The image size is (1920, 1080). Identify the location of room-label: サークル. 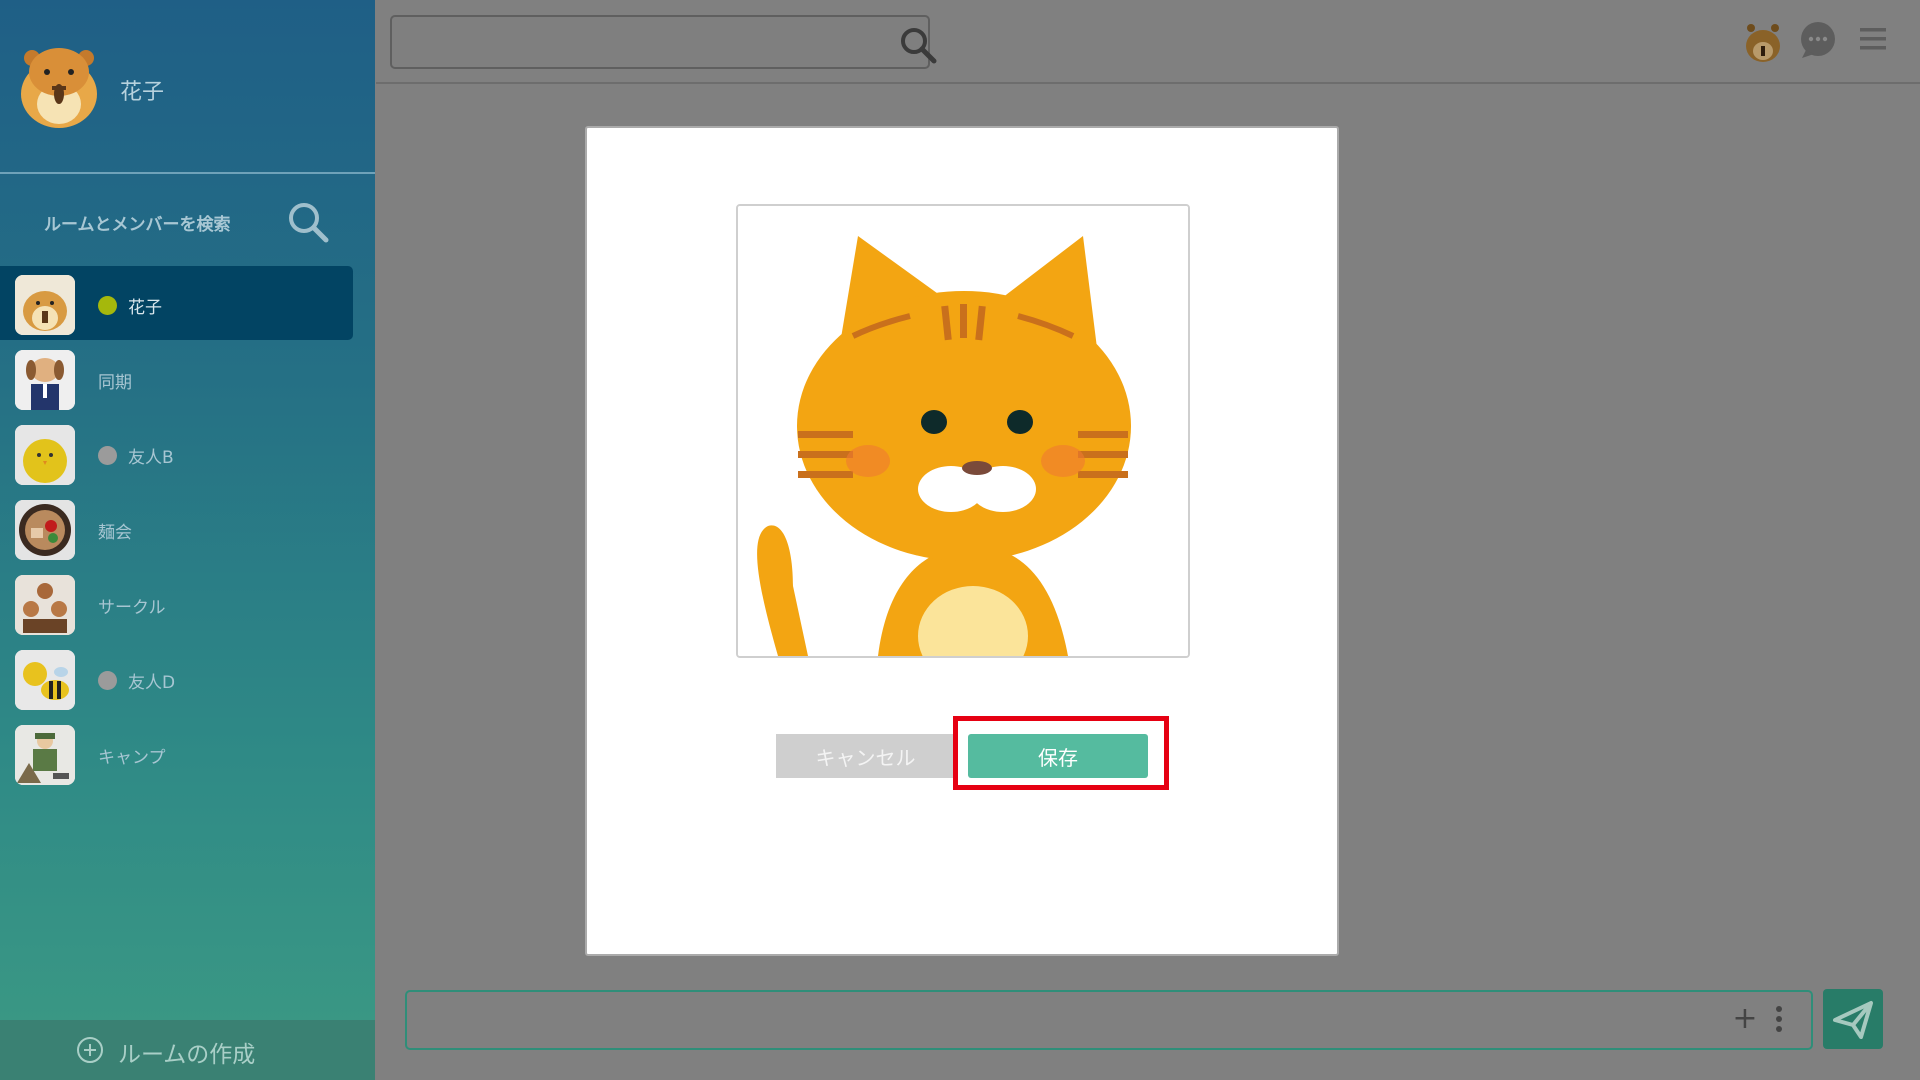
(132, 608).